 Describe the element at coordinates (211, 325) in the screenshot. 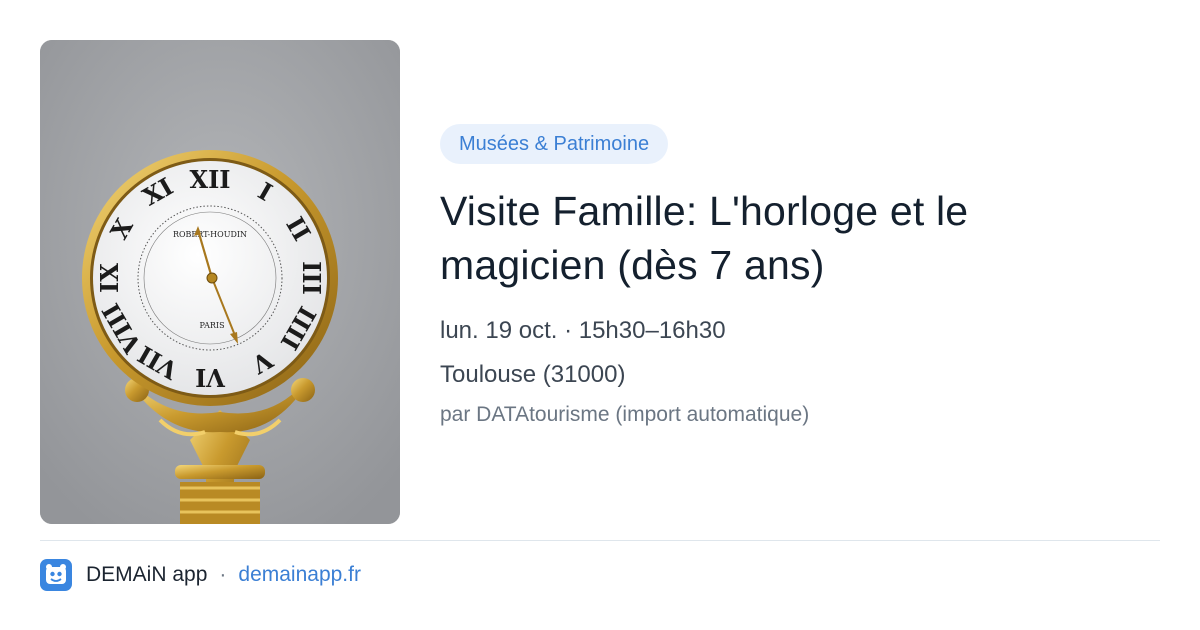

I see `dial-city-text: PARIS` at that location.